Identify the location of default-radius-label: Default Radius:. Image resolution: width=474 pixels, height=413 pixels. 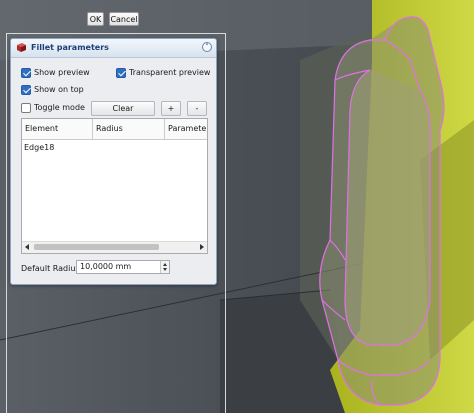
(52, 268).